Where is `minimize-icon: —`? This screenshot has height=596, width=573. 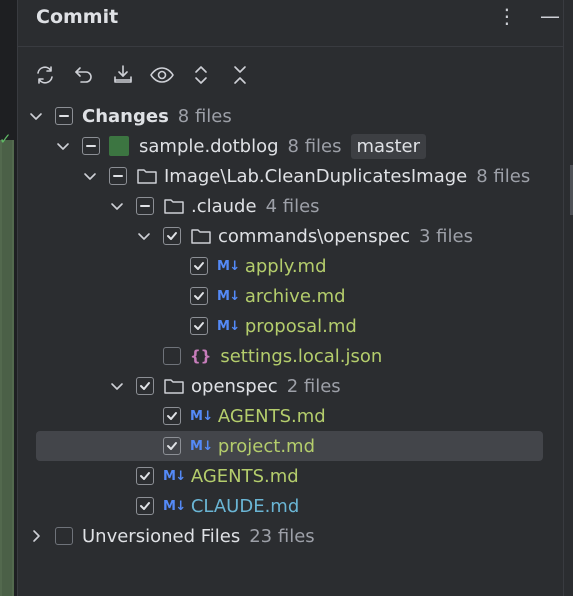 minimize-icon: — is located at coordinates (550, 16).